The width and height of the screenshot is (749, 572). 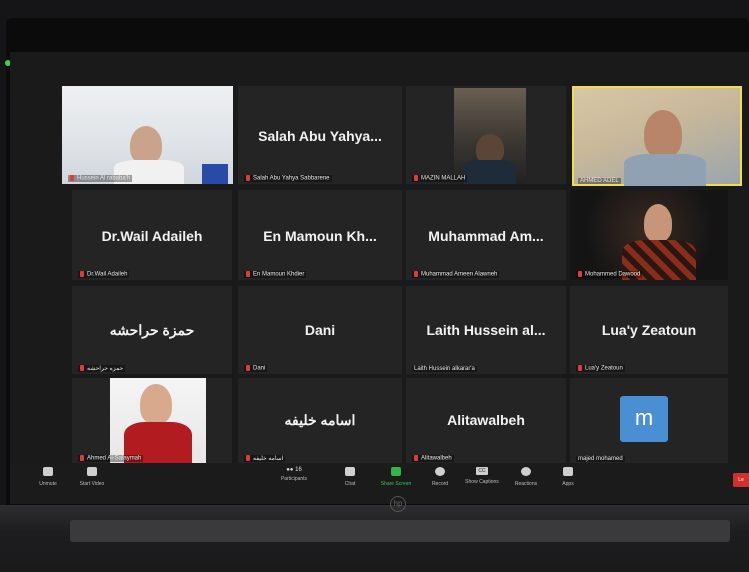 What do you see at coordinates (741, 480) in the screenshot?
I see `leave-button: Le` at bounding box center [741, 480].